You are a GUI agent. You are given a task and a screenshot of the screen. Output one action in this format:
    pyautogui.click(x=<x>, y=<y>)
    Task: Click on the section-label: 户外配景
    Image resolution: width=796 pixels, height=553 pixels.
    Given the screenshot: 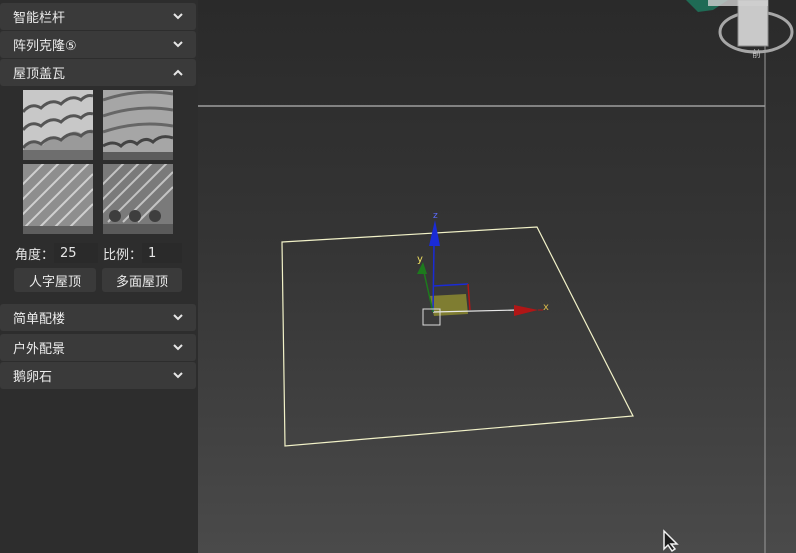 What is the action you would take?
    pyautogui.click(x=39, y=349)
    